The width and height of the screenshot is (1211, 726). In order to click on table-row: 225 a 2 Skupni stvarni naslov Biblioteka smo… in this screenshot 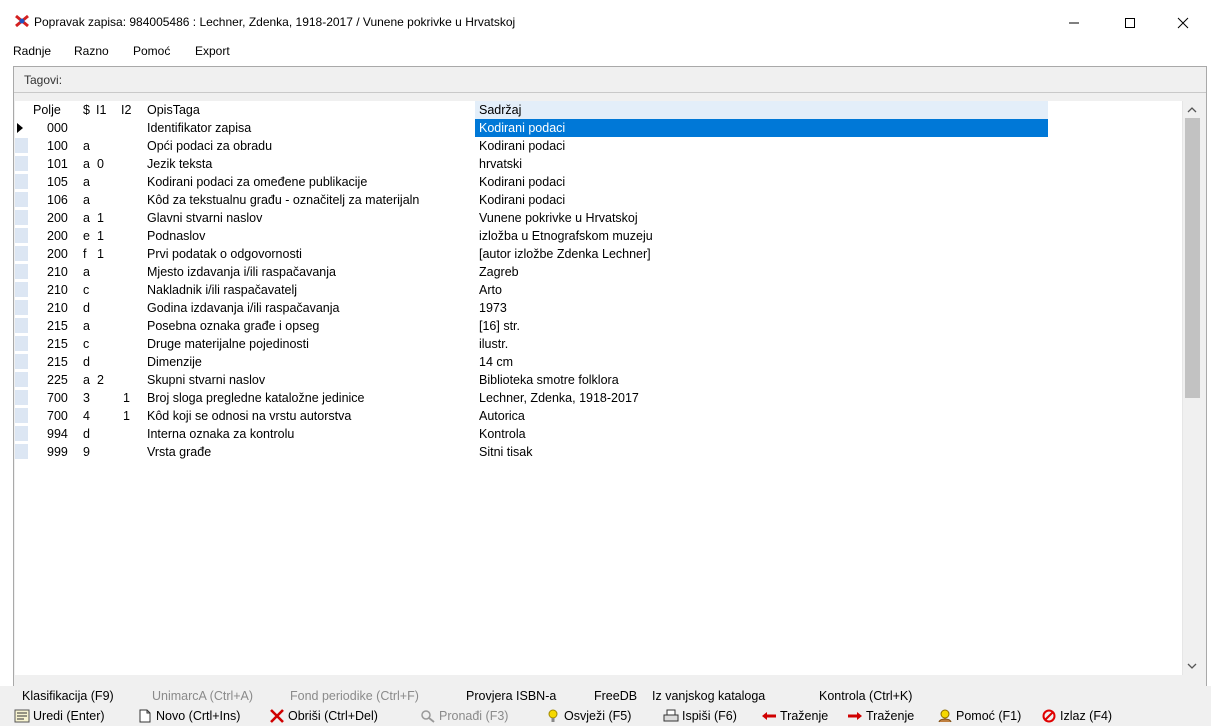, I will do `click(598, 380)`.